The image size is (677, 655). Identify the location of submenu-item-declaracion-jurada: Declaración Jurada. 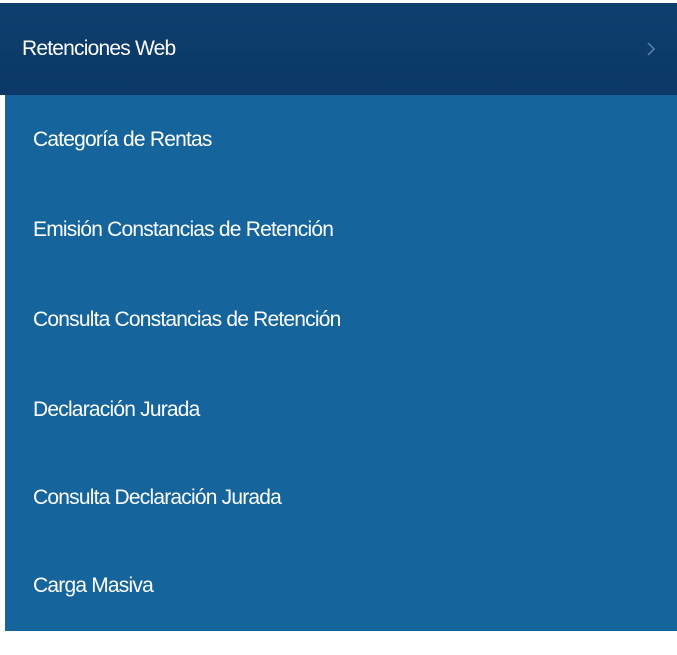
(341, 410).